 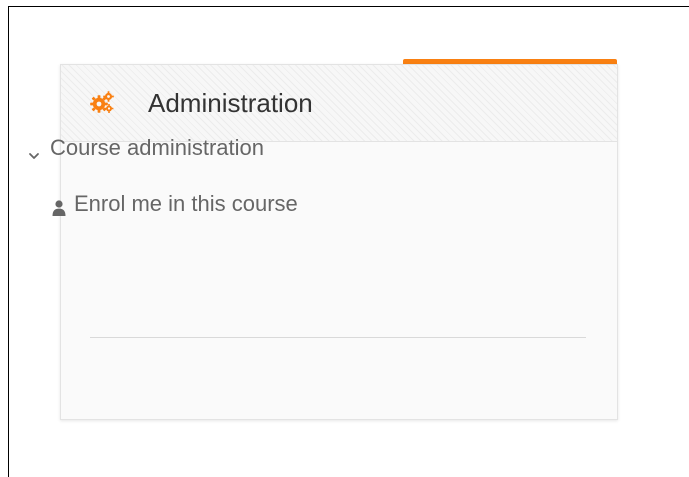 I want to click on enrol-me-label: Enrol me in this course, so click(x=186, y=203).